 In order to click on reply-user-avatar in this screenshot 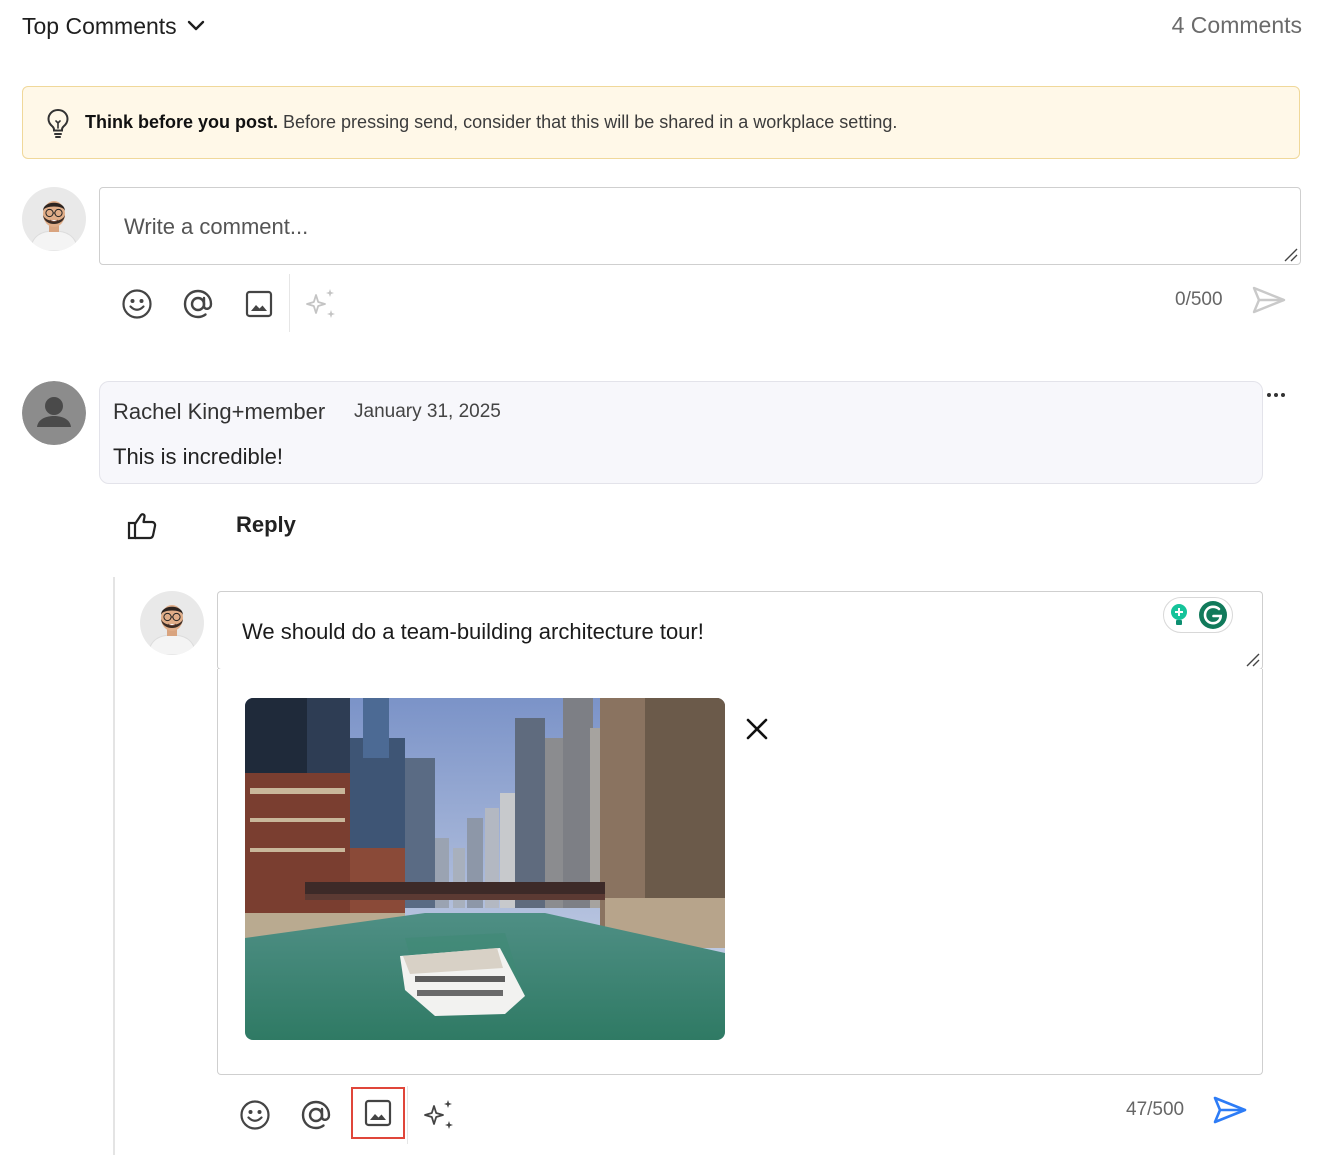, I will do `click(172, 623)`.